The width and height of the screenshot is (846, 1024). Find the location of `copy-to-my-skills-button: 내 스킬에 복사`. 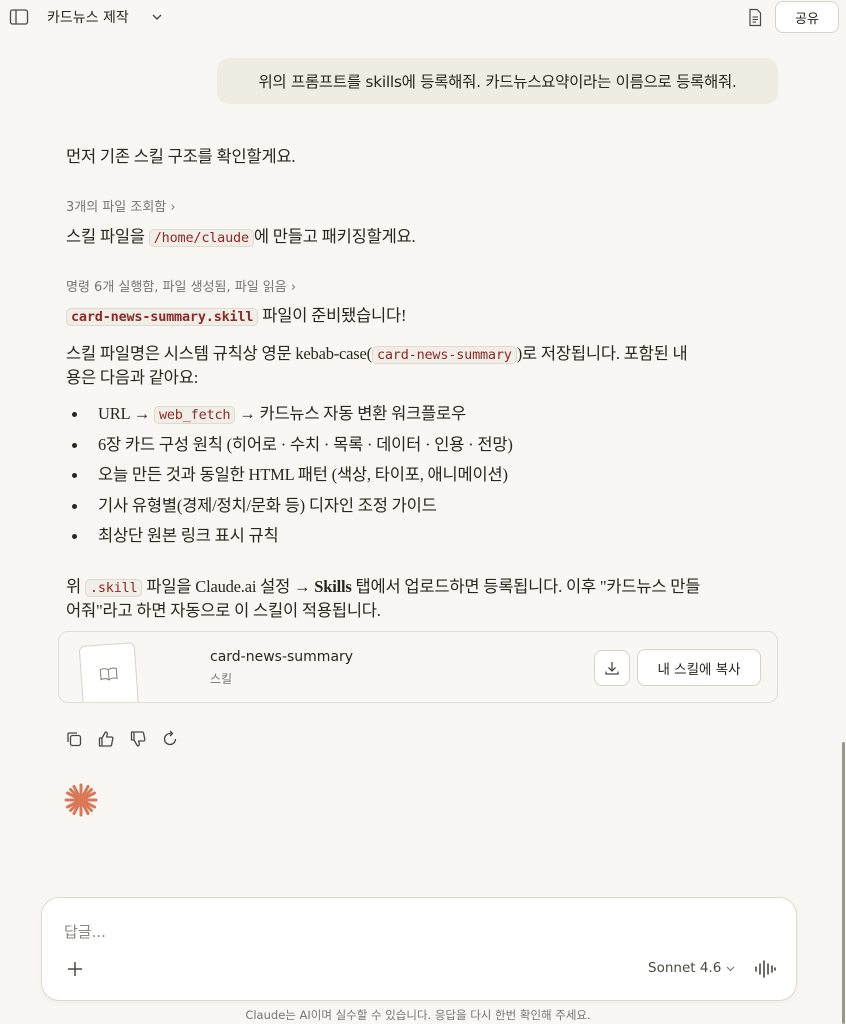

copy-to-my-skills-button: 내 스킬에 복사 is located at coordinates (699, 667).